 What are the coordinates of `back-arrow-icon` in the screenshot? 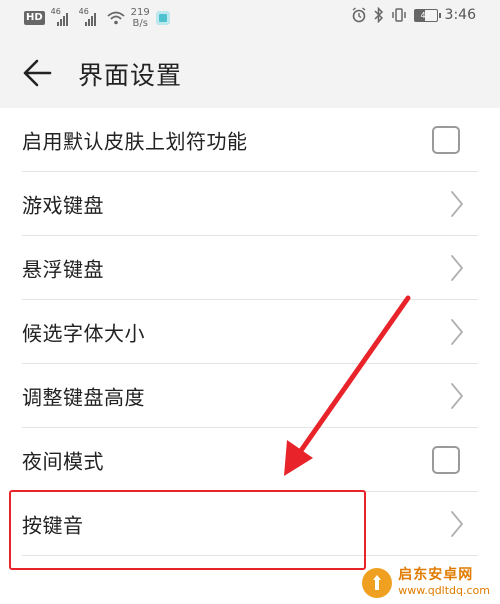 It's located at (37, 73).